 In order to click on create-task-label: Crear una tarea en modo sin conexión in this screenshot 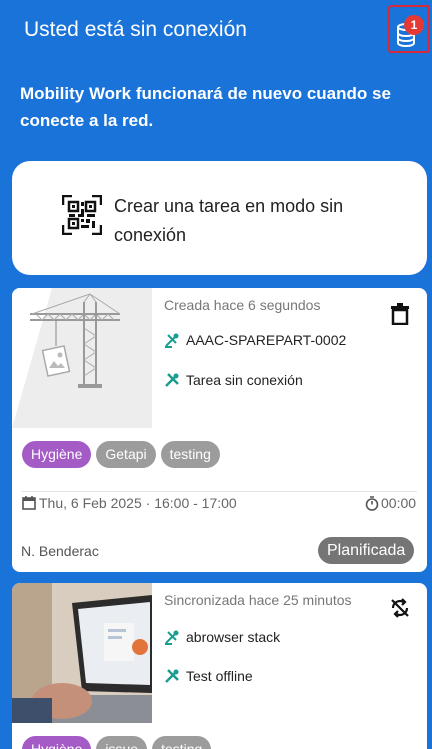, I will do `click(229, 220)`.